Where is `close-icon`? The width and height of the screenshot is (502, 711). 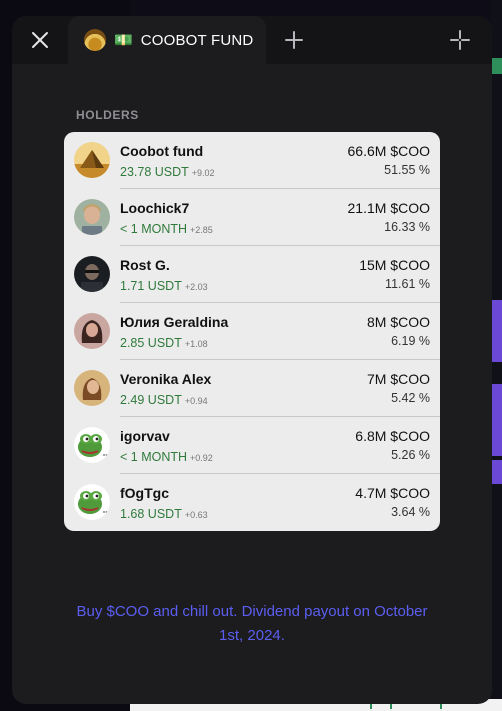
close-icon is located at coordinates (40, 40).